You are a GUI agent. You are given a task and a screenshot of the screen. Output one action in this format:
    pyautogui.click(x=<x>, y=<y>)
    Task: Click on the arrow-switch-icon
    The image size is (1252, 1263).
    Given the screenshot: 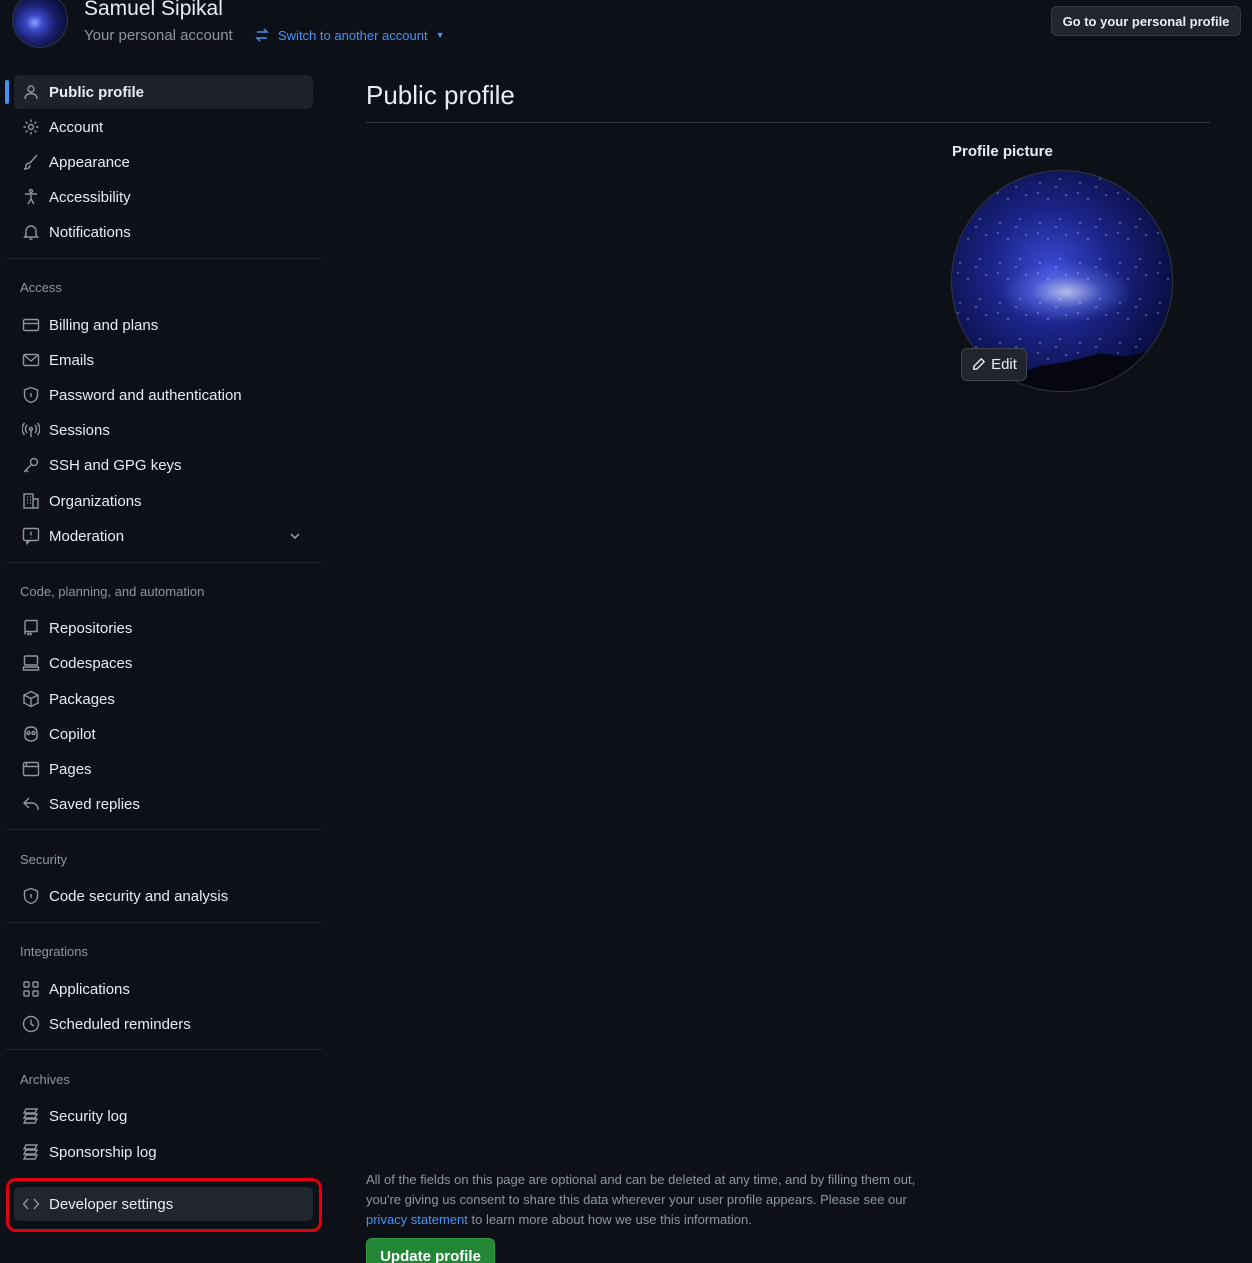 What is the action you would take?
    pyautogui.click(x=262, y=35)
    